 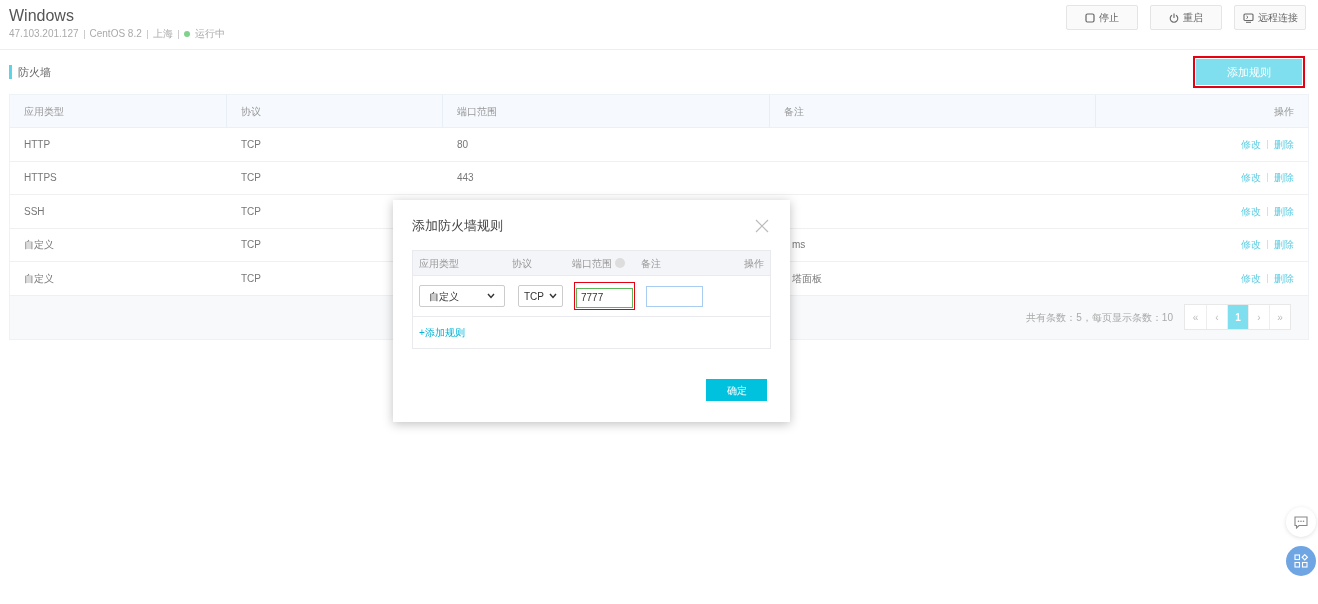 What do you see at coordinates (762, 226) in the screenshot?
I see `close-icon` at bounding box center [762, 226].